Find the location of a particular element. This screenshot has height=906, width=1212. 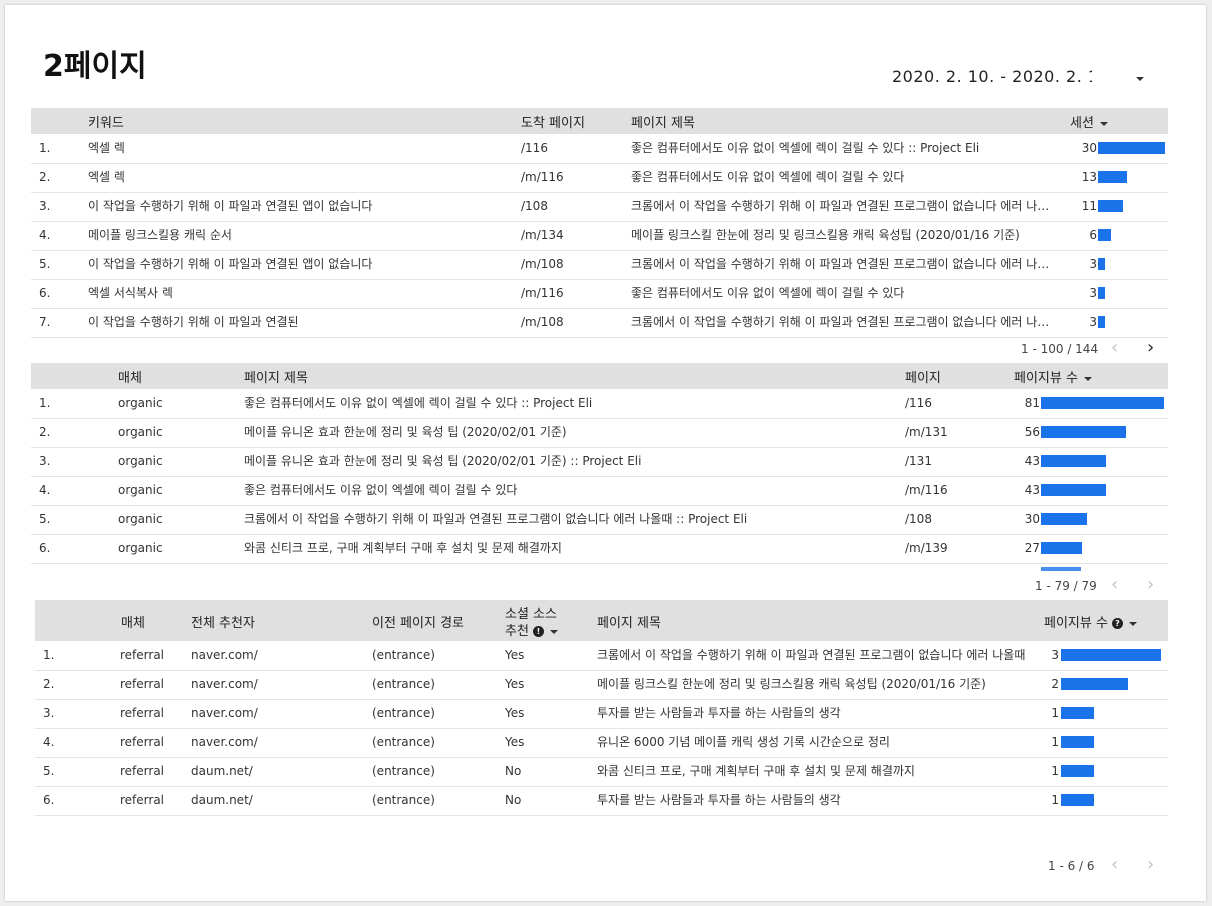

column-header-full-referrer: 전체 추천자 is located at coordinates (223, 621).